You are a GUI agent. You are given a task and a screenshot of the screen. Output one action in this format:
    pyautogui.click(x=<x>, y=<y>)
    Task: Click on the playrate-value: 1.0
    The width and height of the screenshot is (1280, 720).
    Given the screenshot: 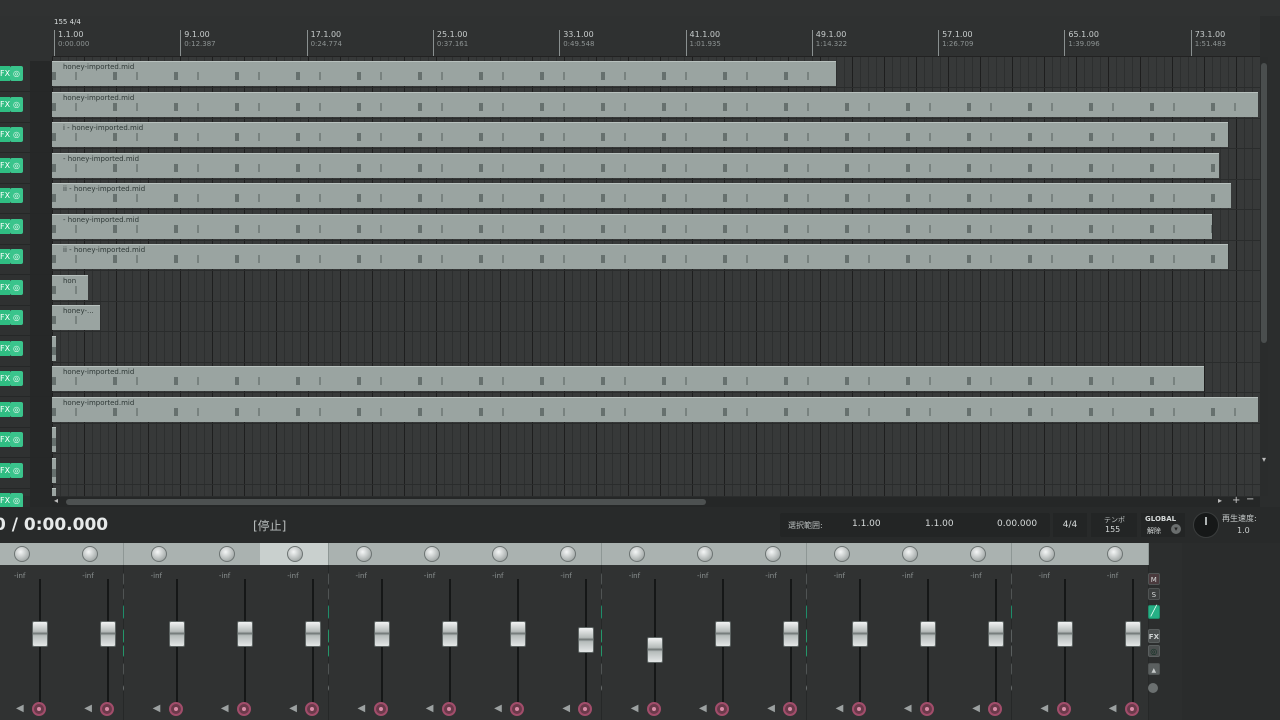 What is the action you would take?
    pyautogui.click(x=1243, y=530)
    